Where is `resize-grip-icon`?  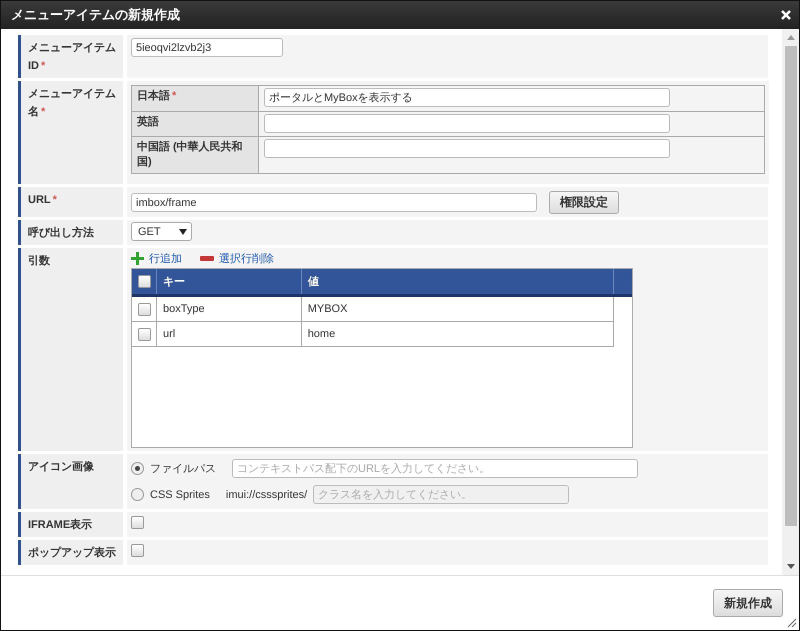 resize-grip-icon is located at coordinates (792, 623).